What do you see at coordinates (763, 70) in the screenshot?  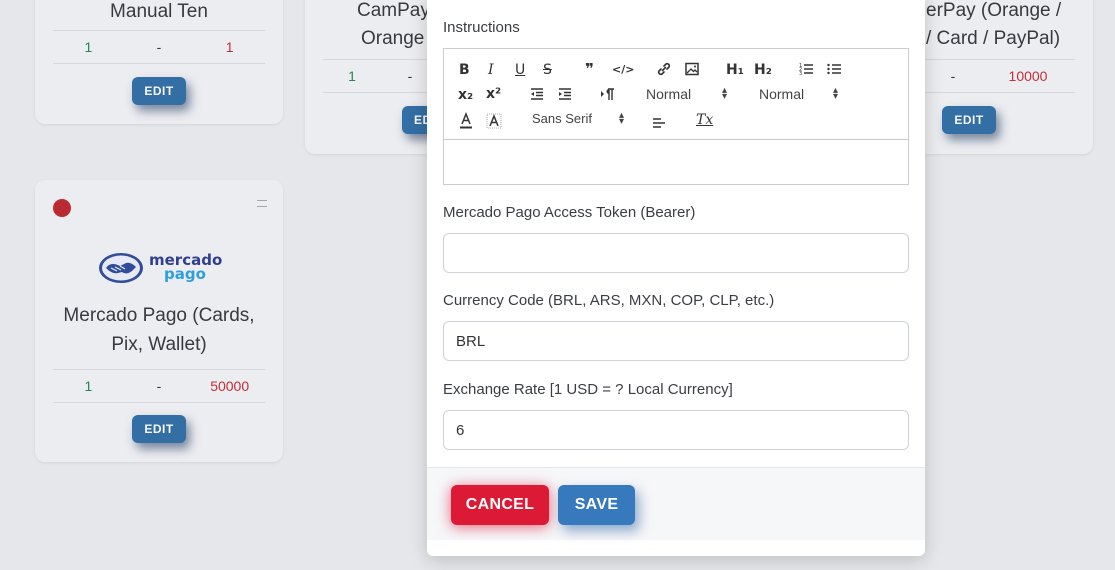 I see `heading-2-icon: H₂` at bounding box center [763, 70].